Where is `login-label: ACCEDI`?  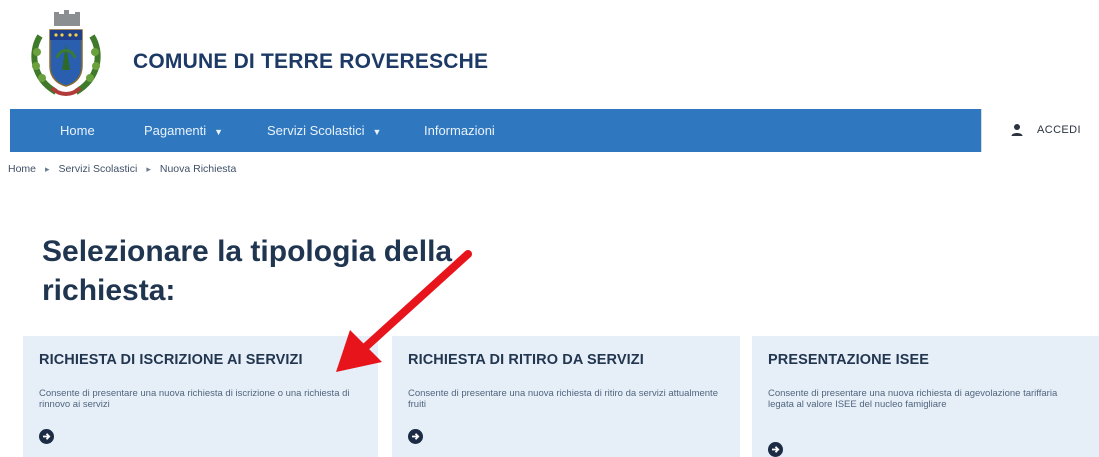
login-label: ACCEDI is located at coordinates (1059, 130).